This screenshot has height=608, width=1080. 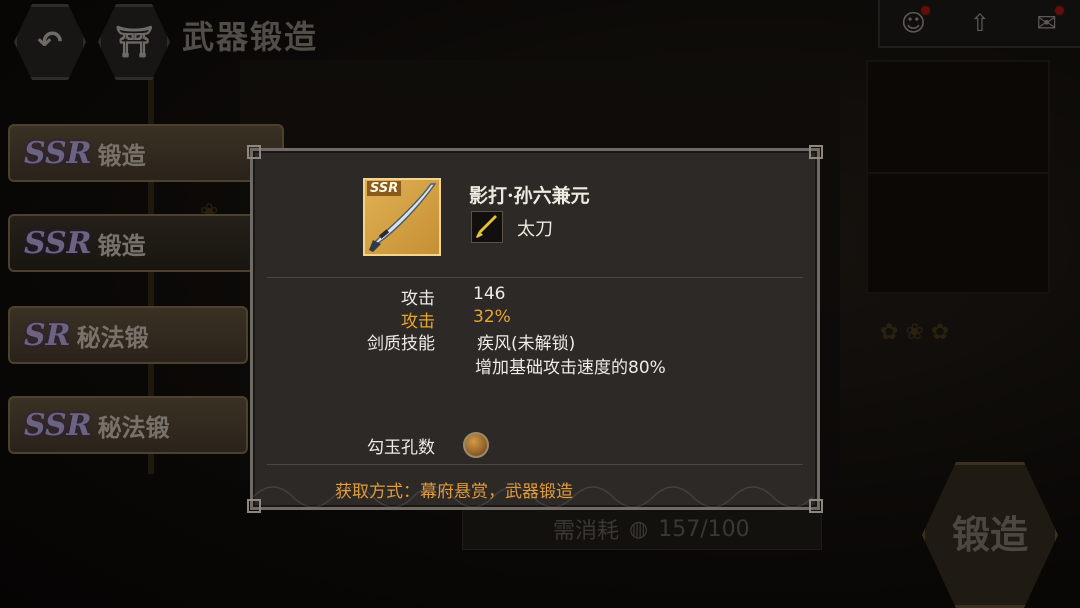 What do you see at coordinates (476, 445) in the screenshot?
I see `magatama-socket-icon` at bounding box center [476, 445].